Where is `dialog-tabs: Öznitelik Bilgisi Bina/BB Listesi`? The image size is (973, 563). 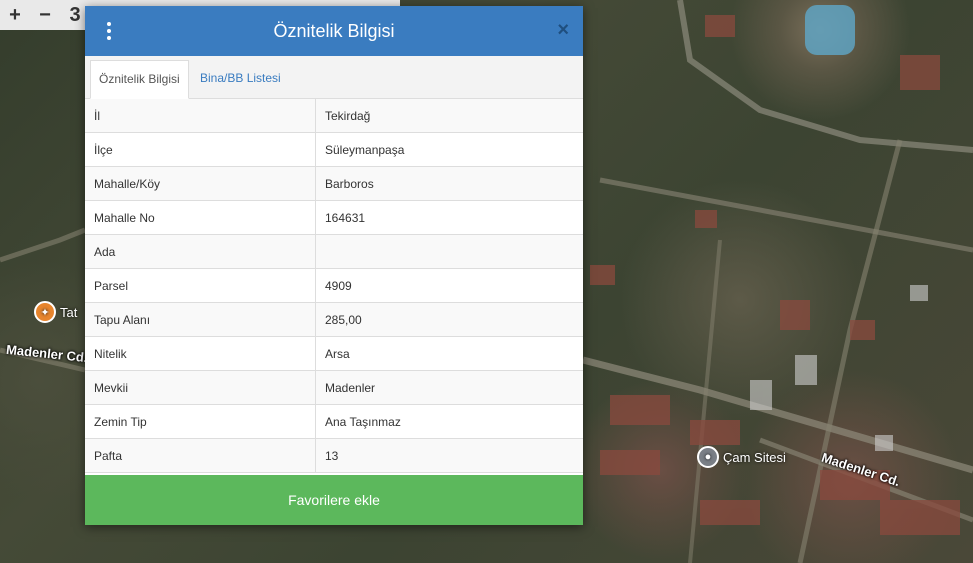
dialog-tabs: Öznitelik Bilgisi Bina/BB Listesi is located at coordinates (334, 77).